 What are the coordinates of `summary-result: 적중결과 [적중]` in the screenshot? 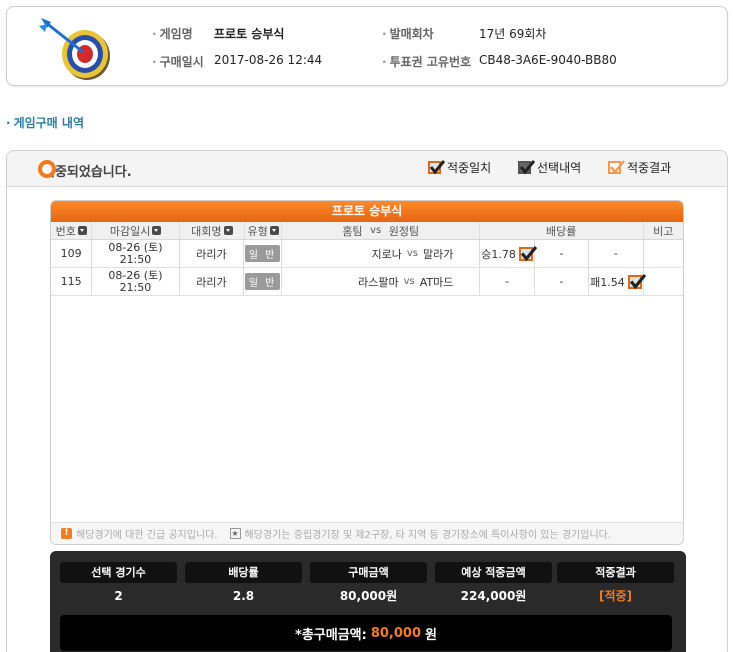 It's located at (615, 584).